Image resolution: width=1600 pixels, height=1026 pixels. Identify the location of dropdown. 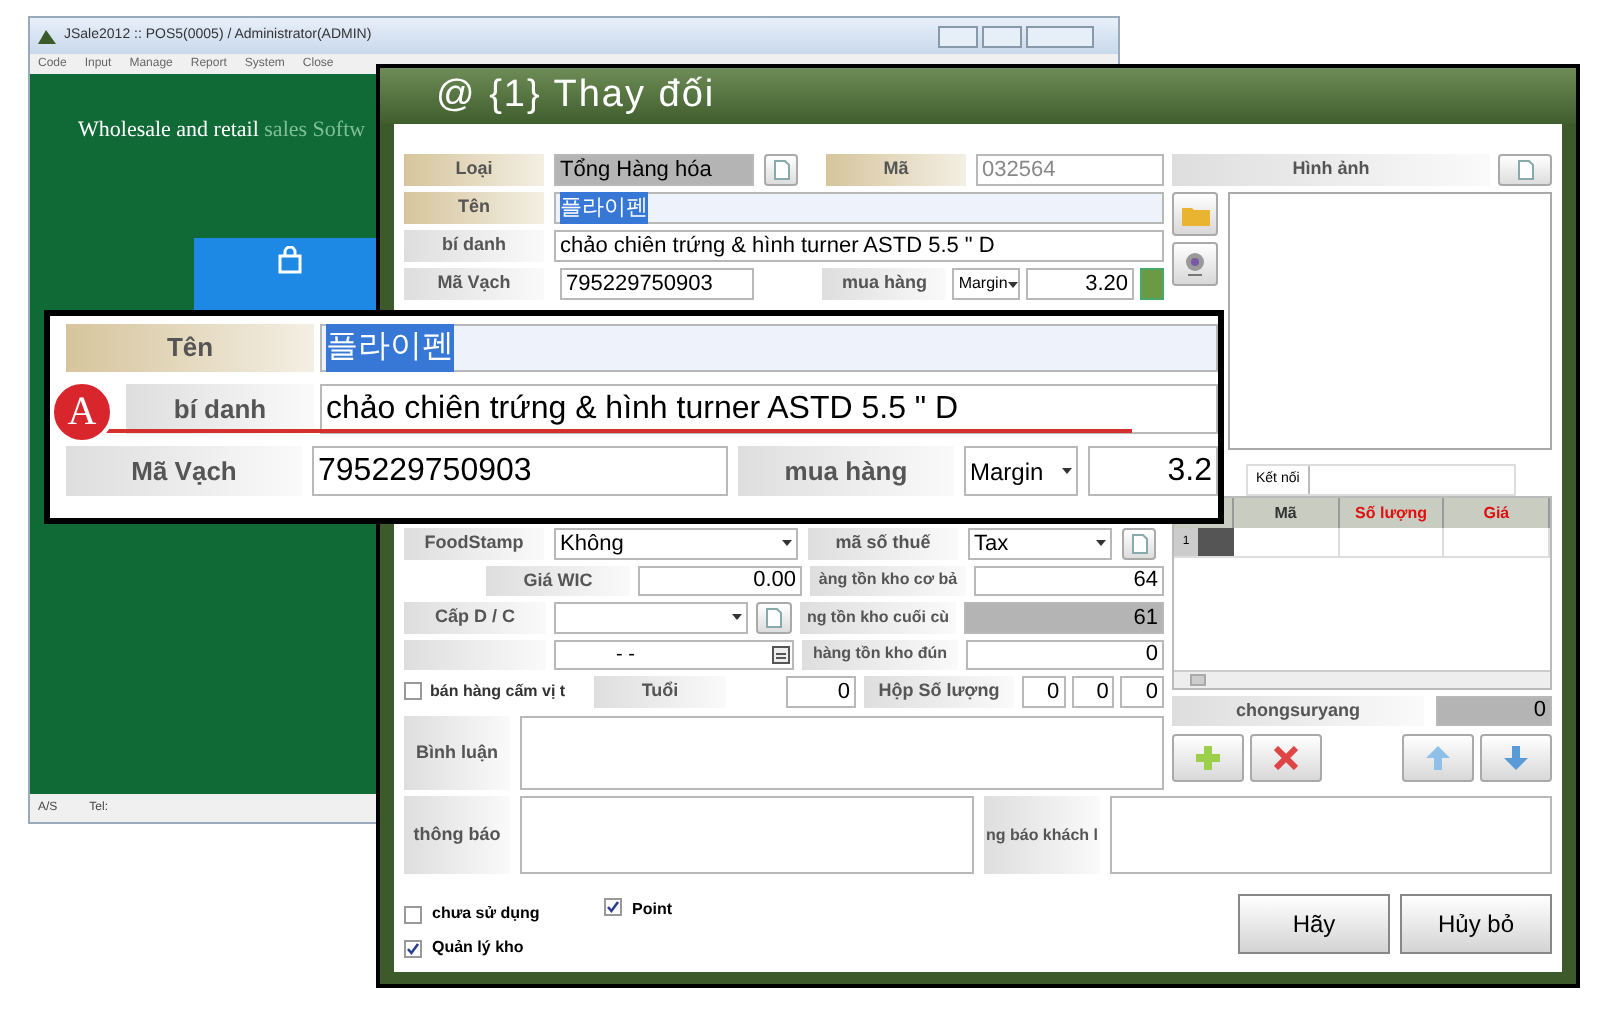
(651, 617).